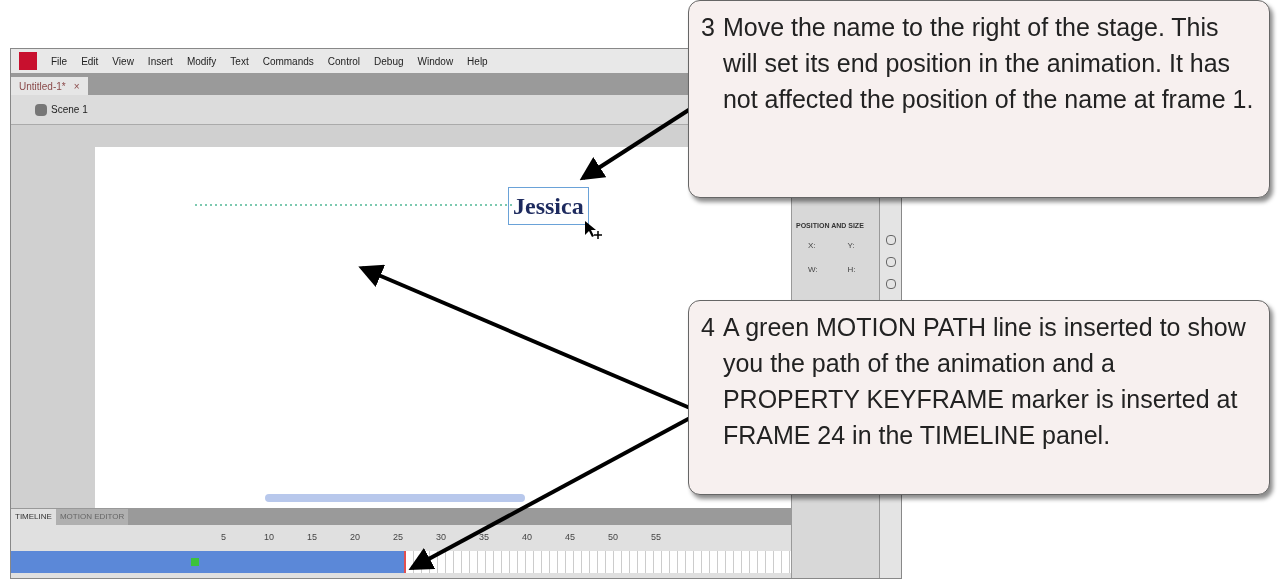 This screenshot has width=1282, height=579. Describe the element at coordinates (49, 86) in the screenshot. I see `document-tab: Untitled-1* ×` at that location.